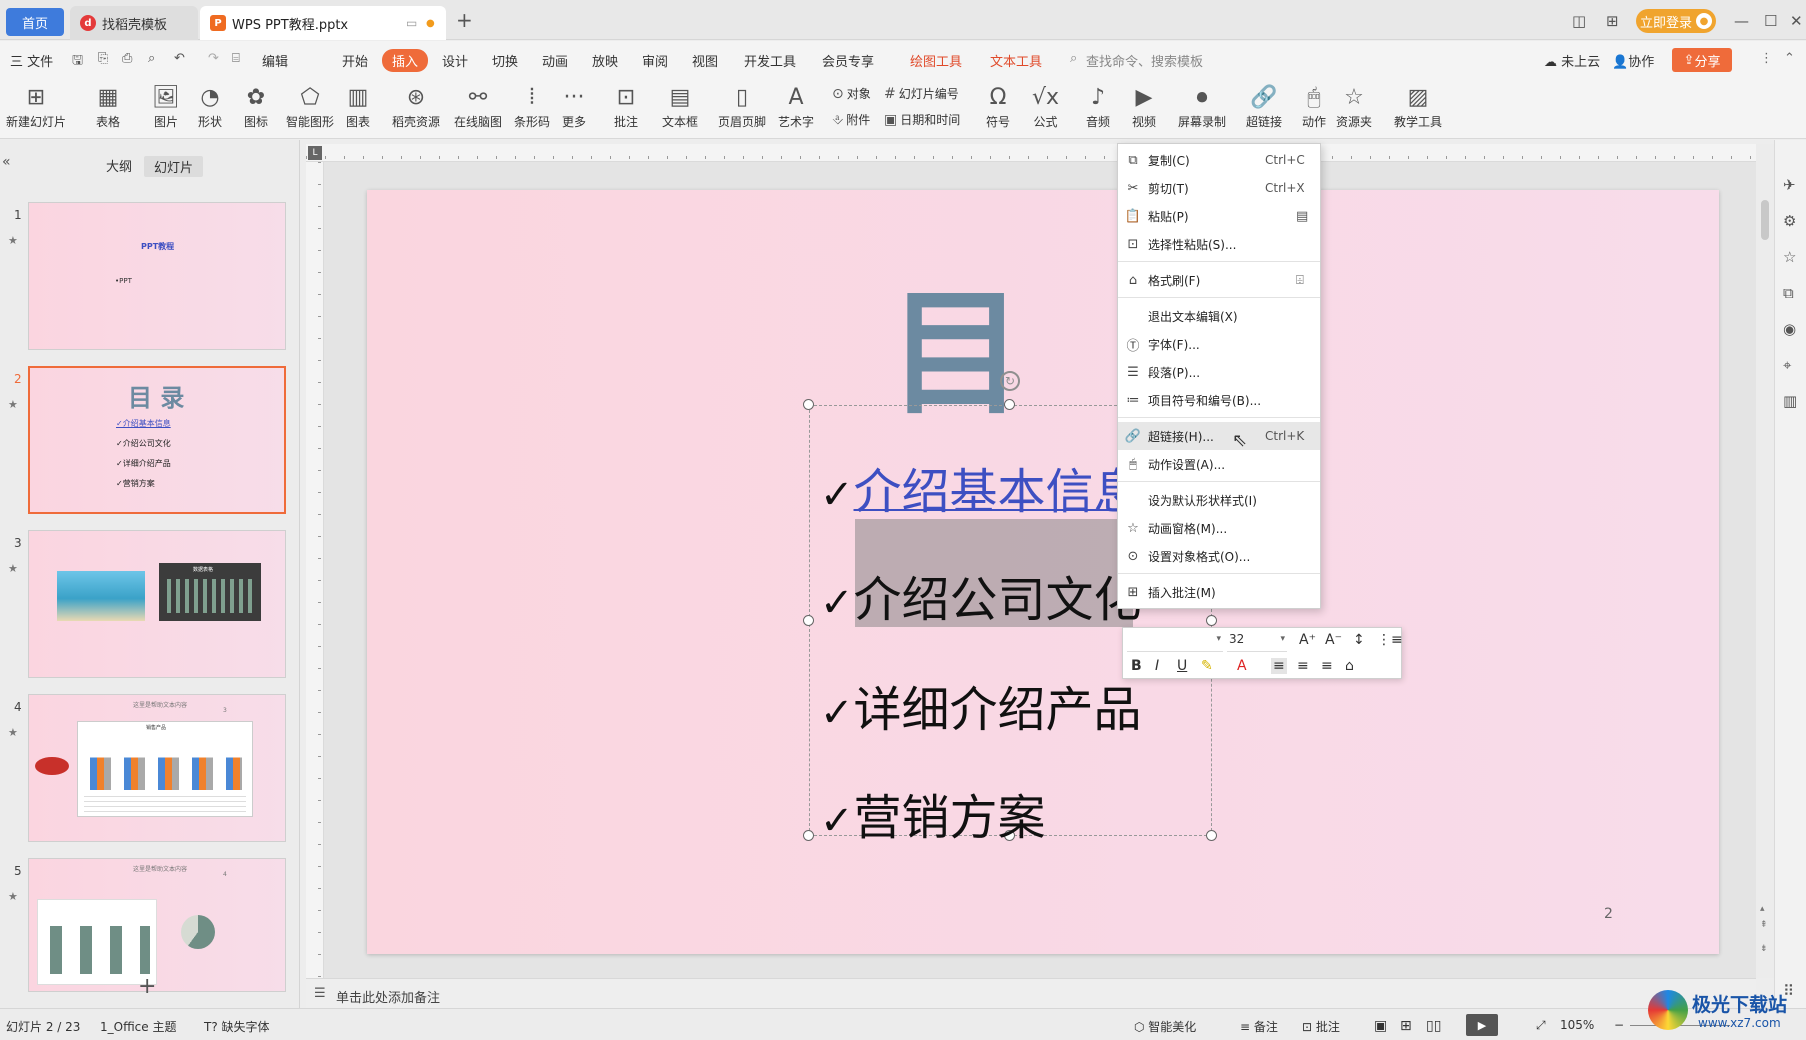 The height and width of the screenshot is (1040, 1806). What do you see at coordinates (851, 93) in the screenshot?
I see `object-button: ⊙ 对象` at bounding box center [851, 93].